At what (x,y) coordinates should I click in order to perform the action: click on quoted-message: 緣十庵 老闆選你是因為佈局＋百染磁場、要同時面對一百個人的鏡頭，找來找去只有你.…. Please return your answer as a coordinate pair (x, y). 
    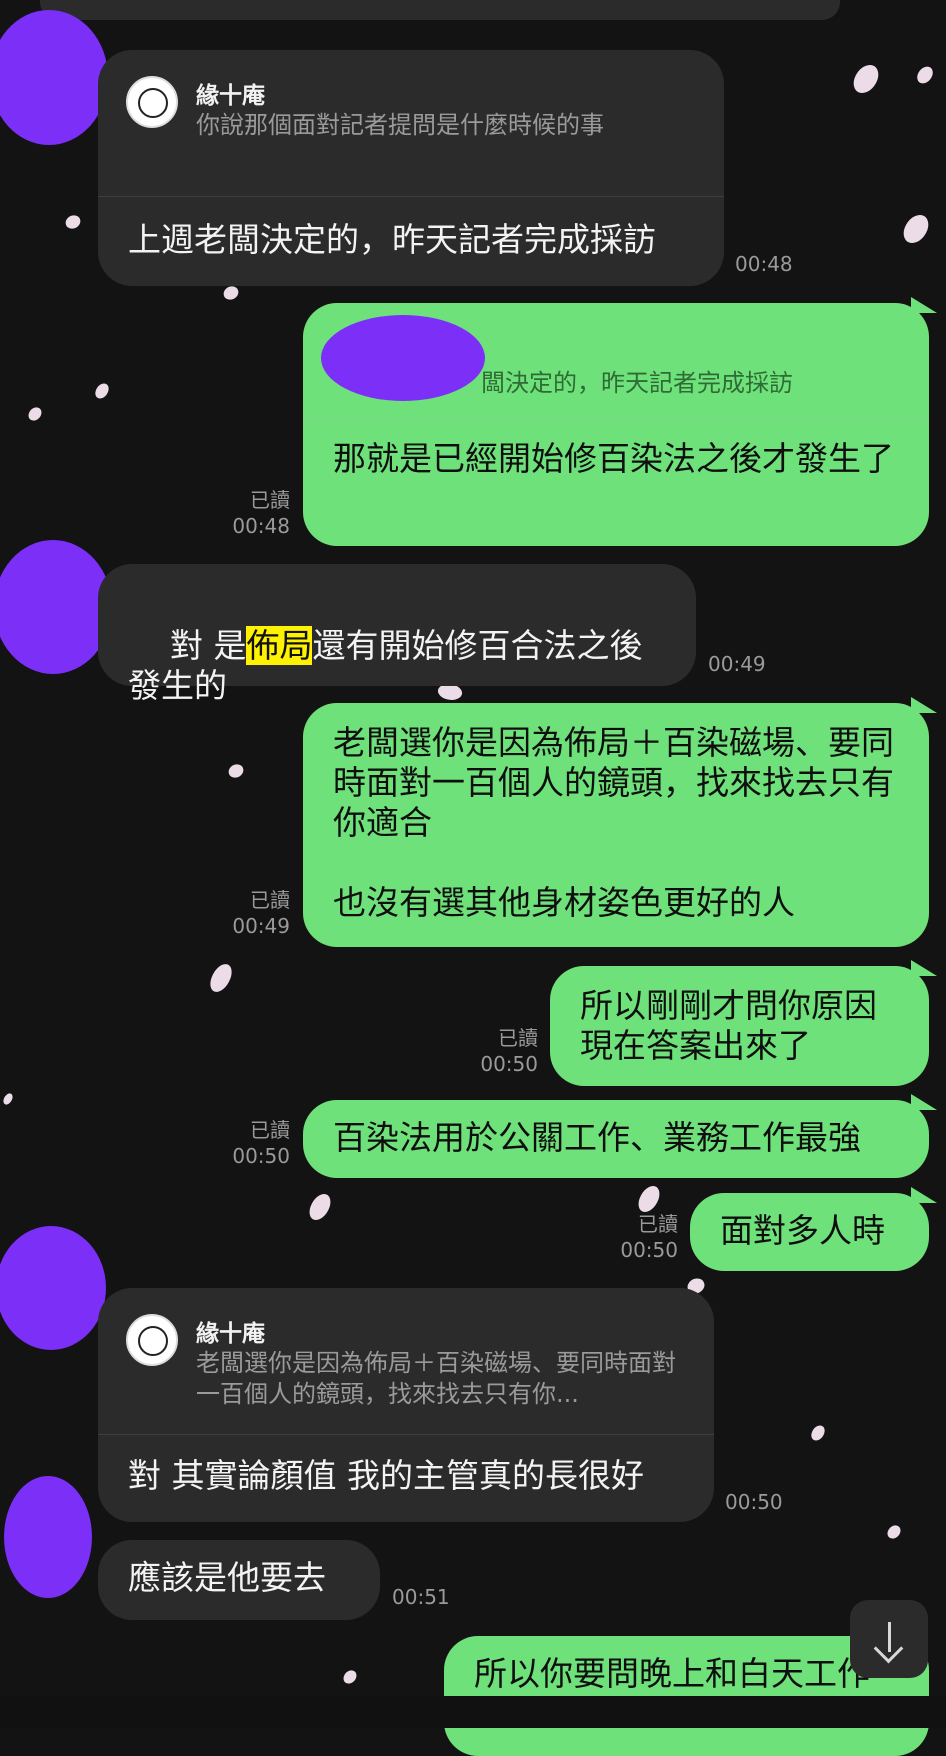
    Looking at the image, I should click on (408, 1374).